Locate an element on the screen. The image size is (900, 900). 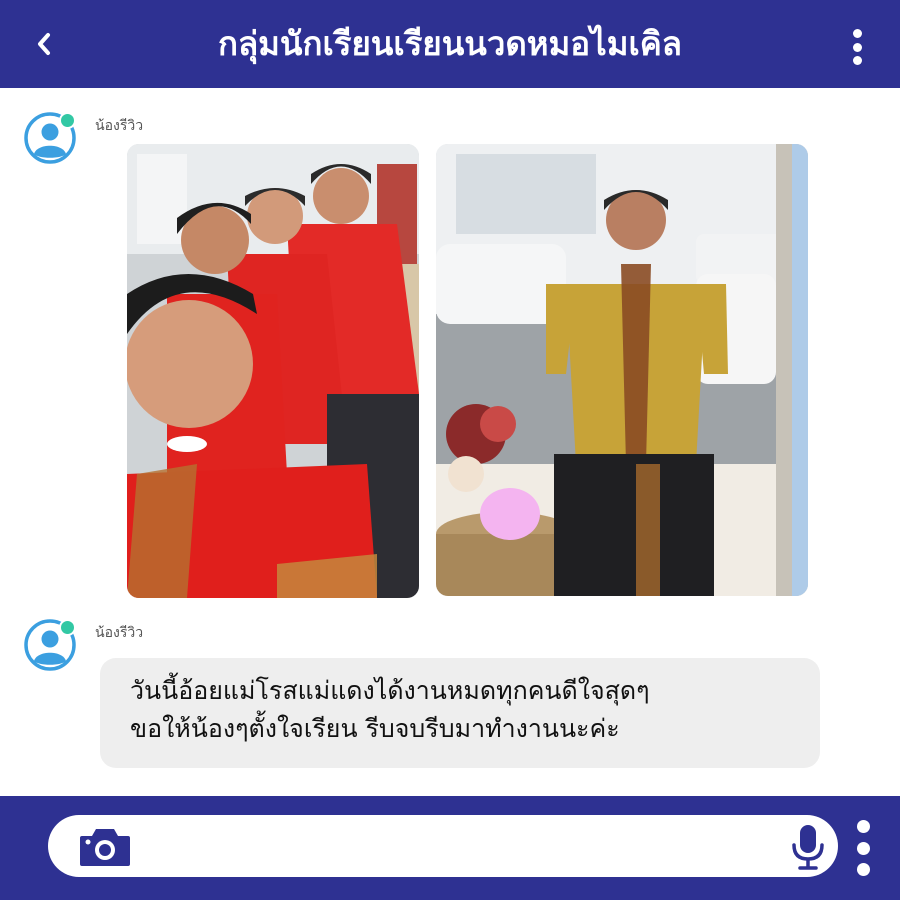
composer-bar is located at coordinates (450, 848).